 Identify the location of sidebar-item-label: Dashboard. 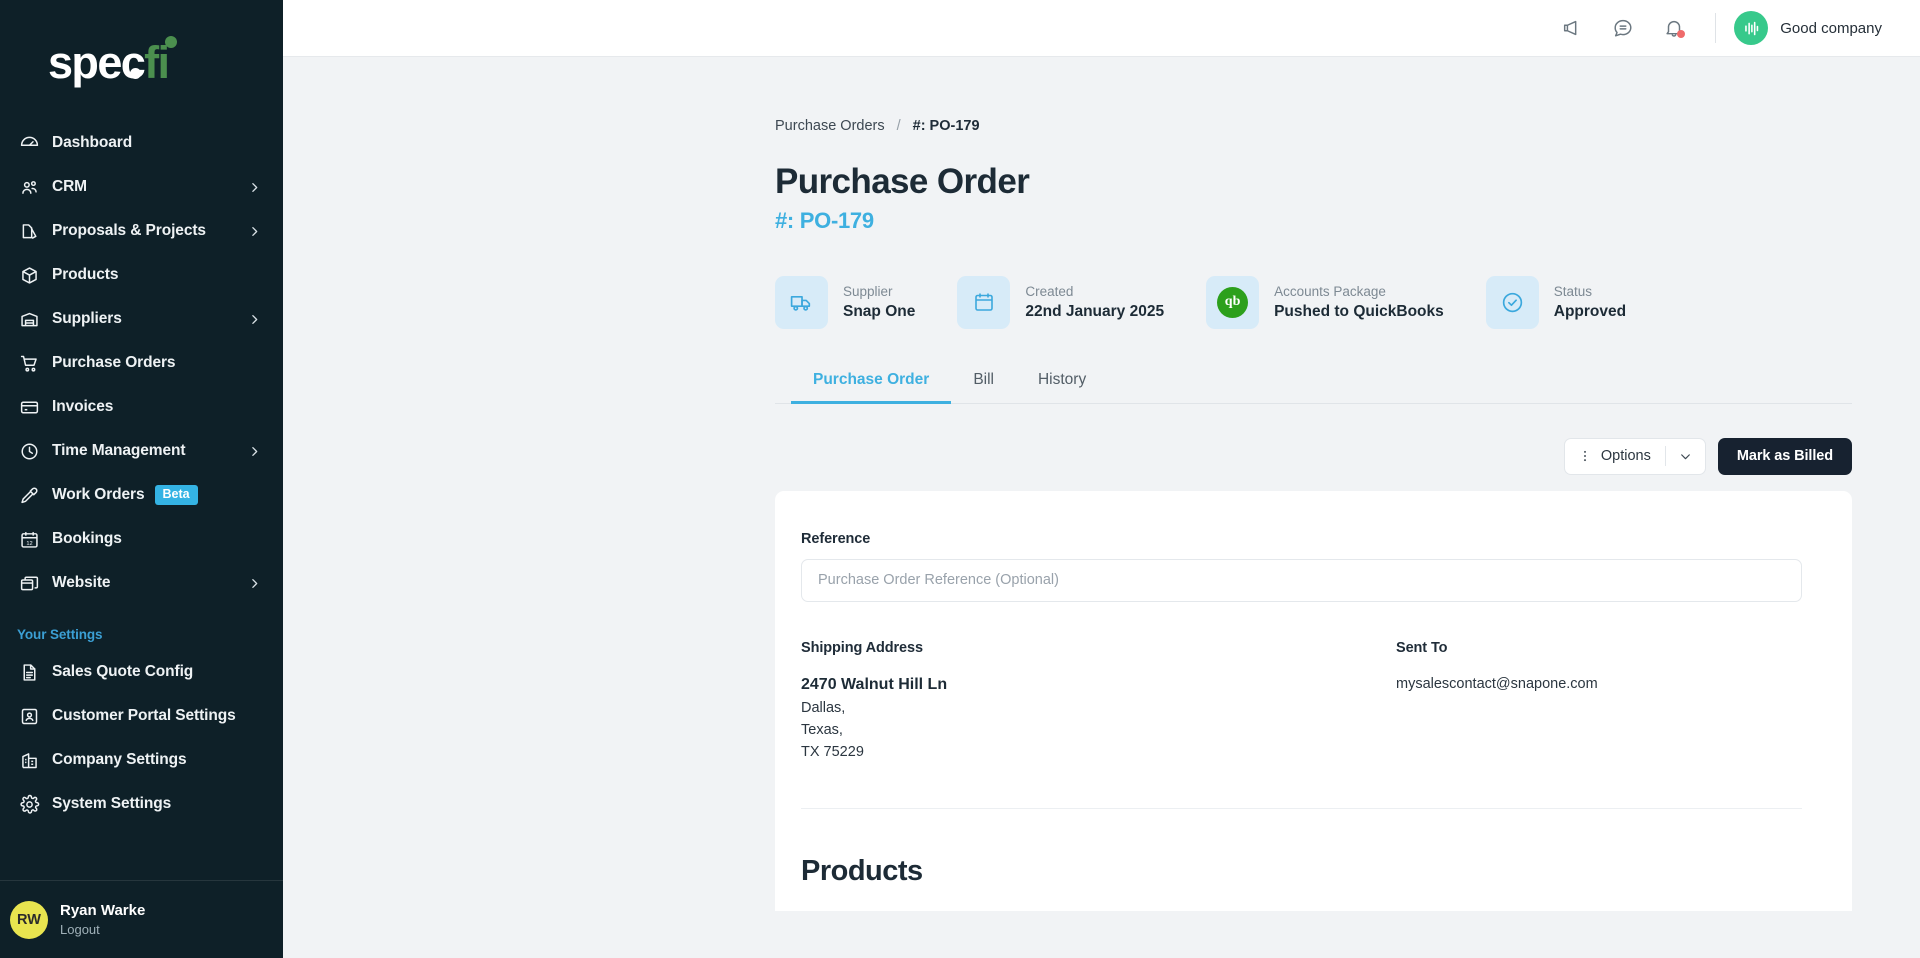
(92, 142).